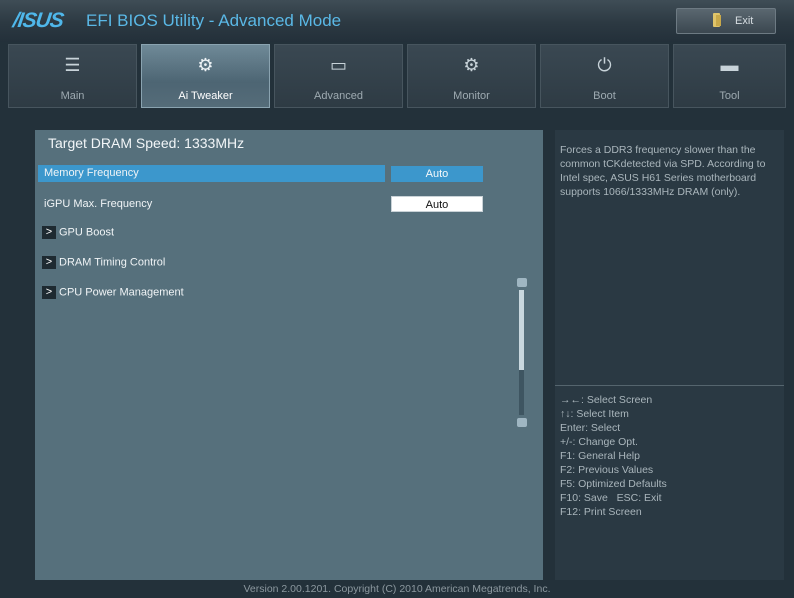  What do you see at coordinates (214, 20) in the screenshot?
I see `window-title: EFI BIOS Utility - Advanced Mode` at bounding box center [214, 20].